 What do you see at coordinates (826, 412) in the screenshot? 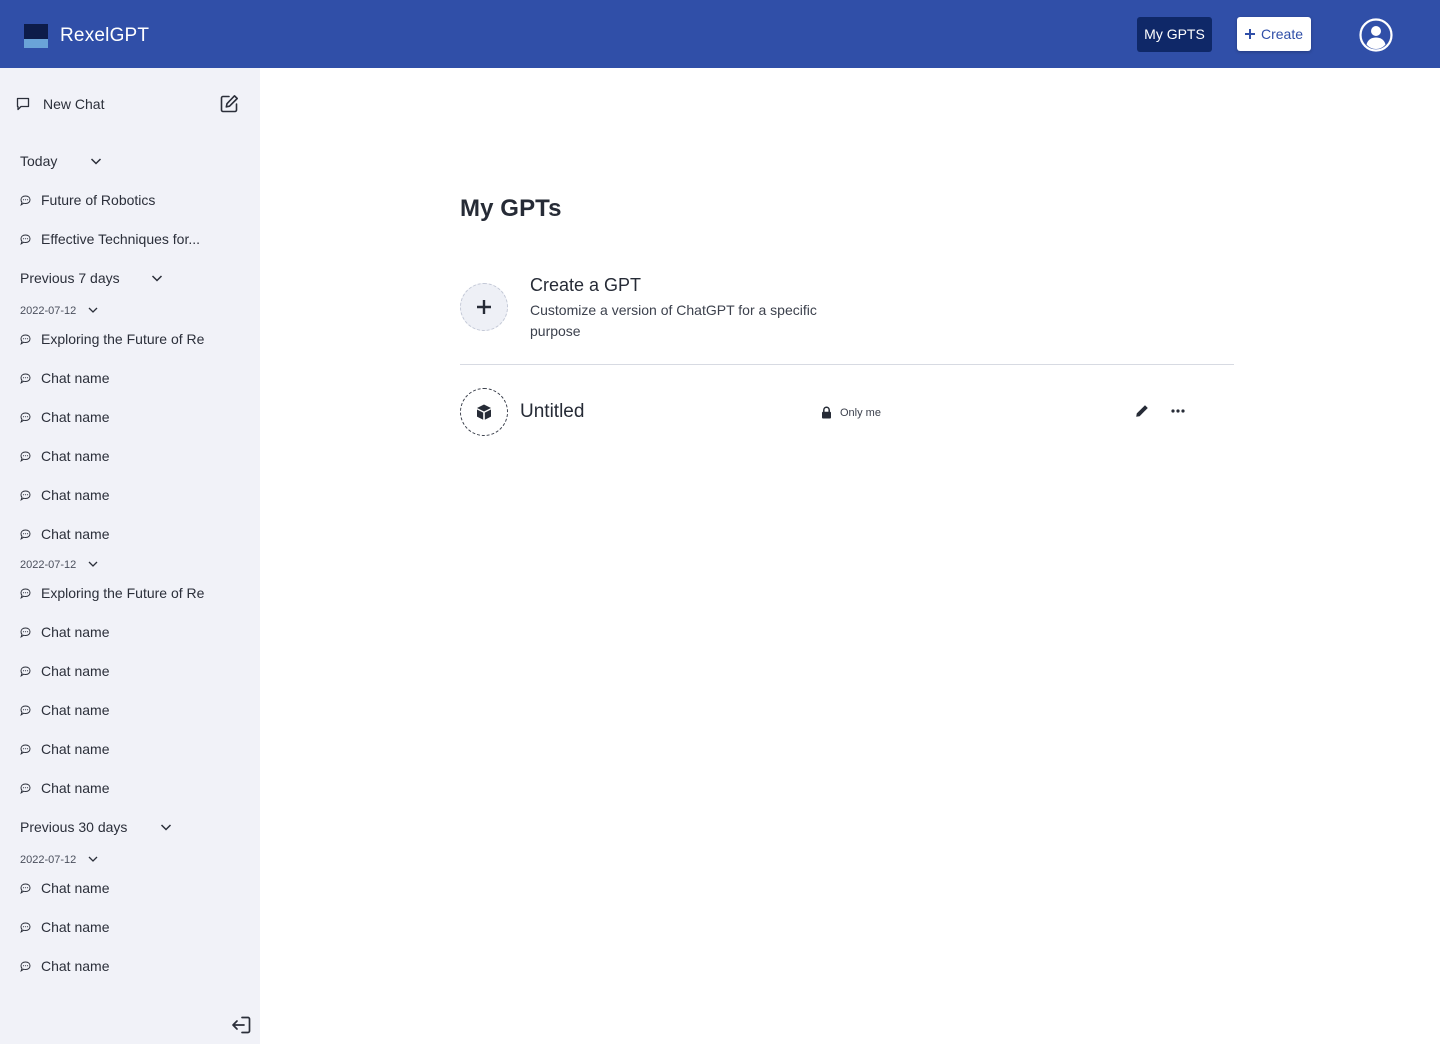
I see `lock-icon` at bounding box center [826, 412].